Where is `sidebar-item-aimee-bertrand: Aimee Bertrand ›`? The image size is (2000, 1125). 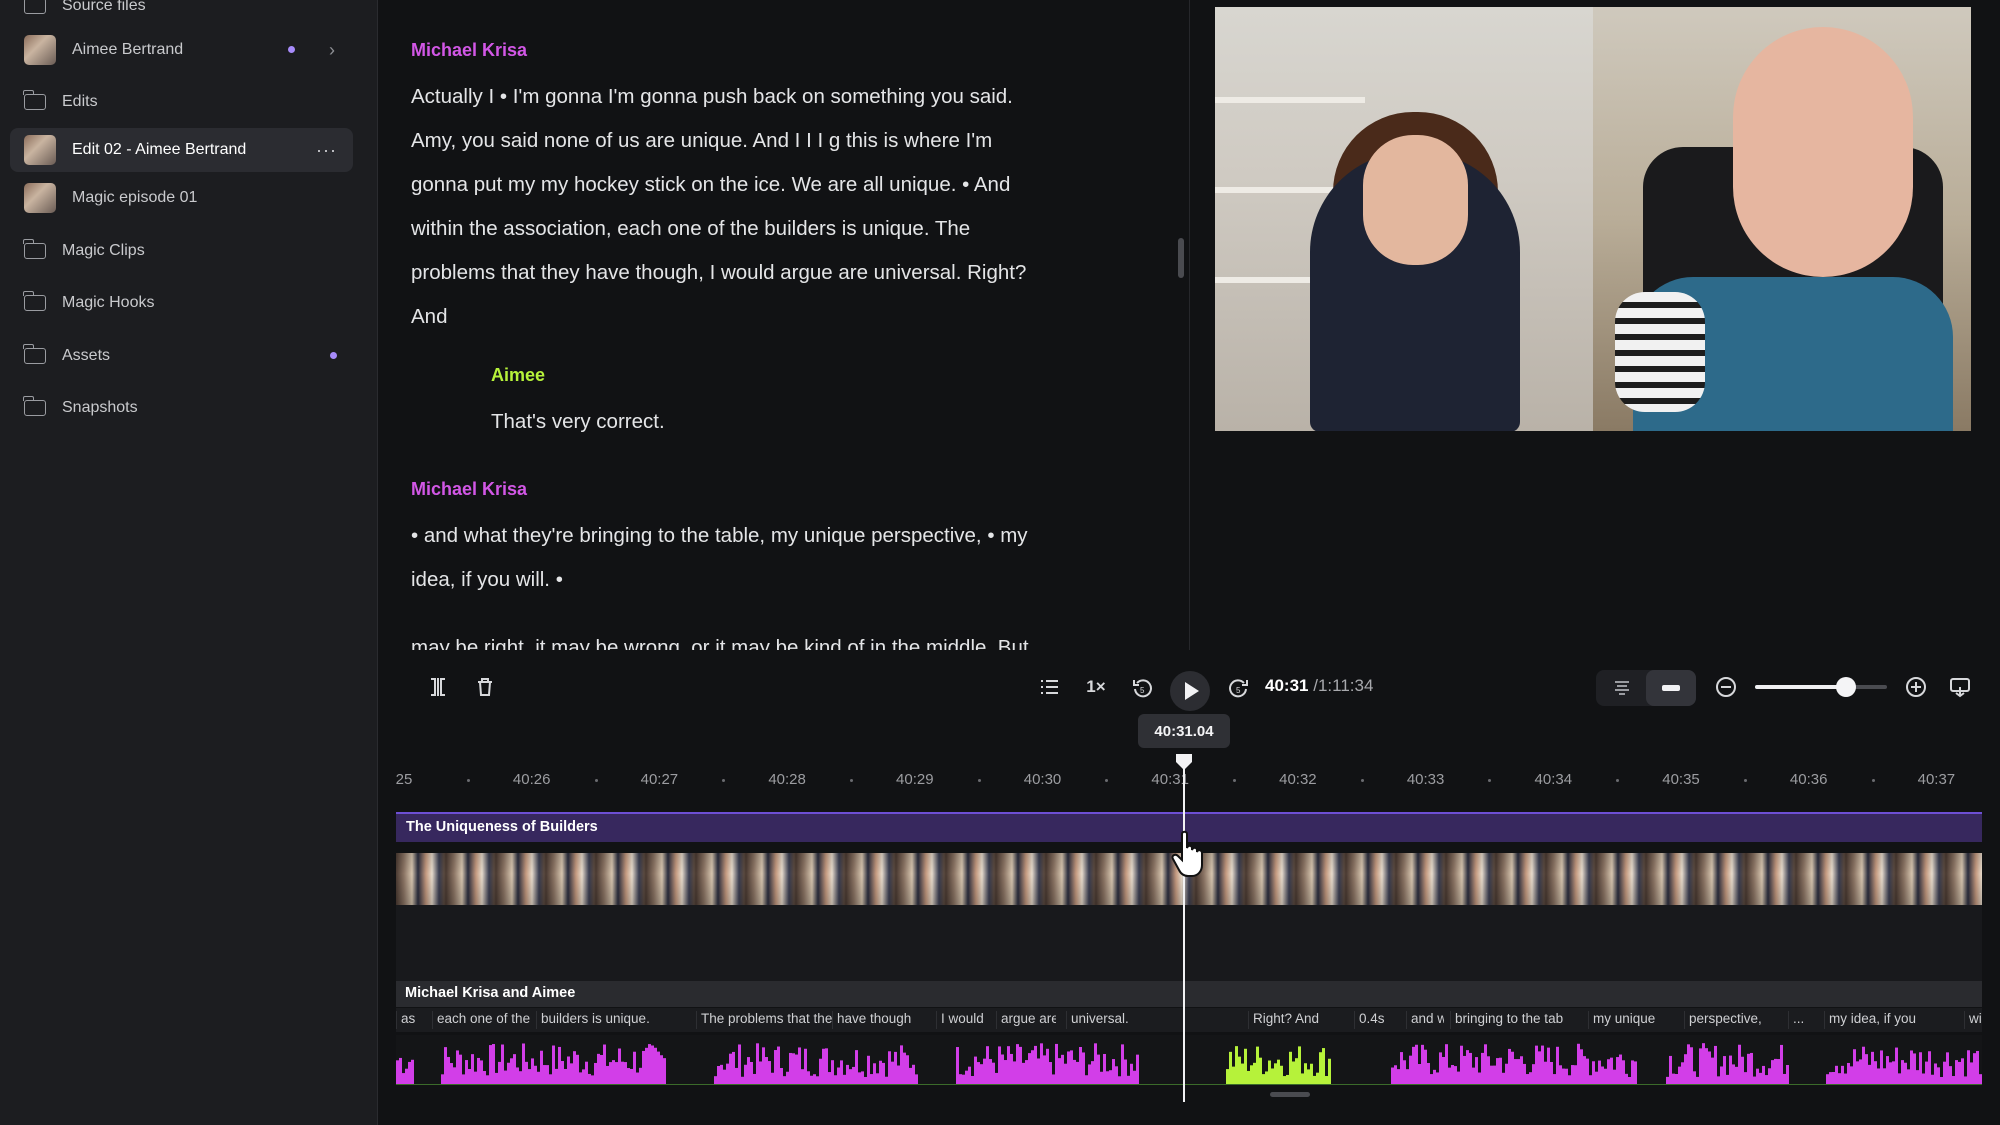 sidebar-item-aimee-bertrand: Aimee Bertrand › is located at coordinates (181, 50).